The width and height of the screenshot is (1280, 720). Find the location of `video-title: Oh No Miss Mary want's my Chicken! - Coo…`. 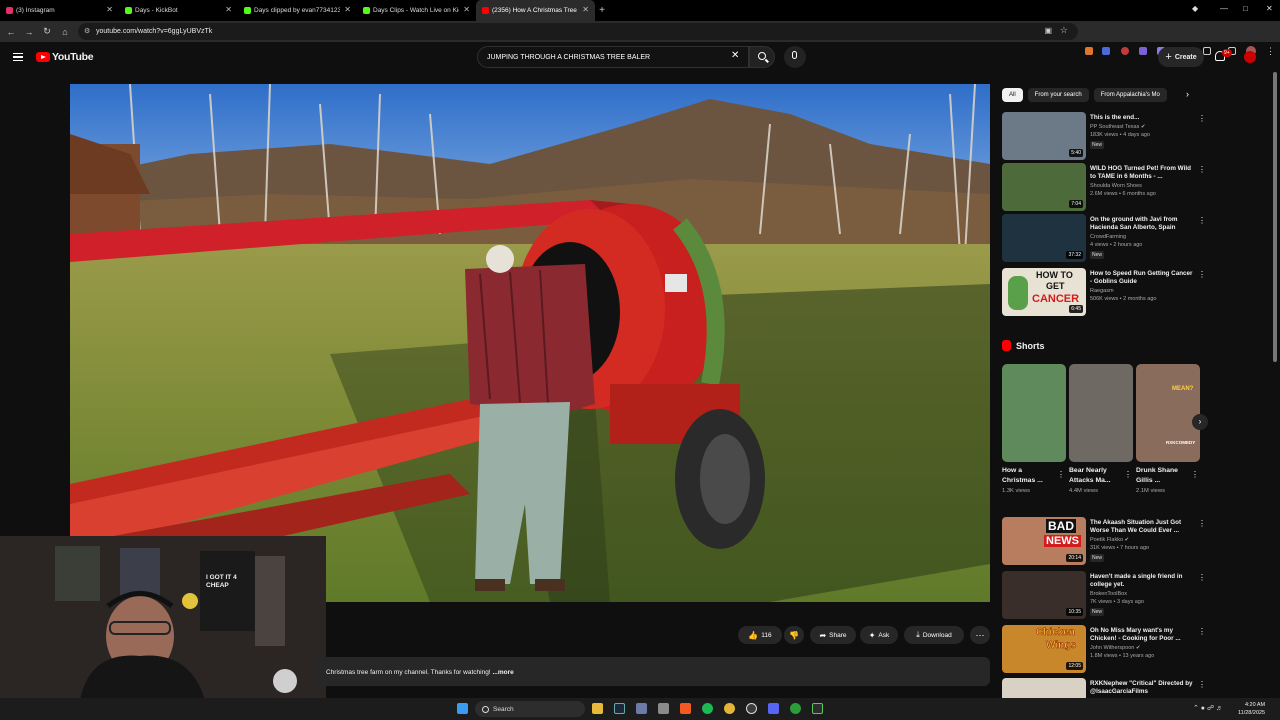

video-title: Oh No Miss Mary want's my Chicken! - Coo… is located at coordinates (1143, 635).